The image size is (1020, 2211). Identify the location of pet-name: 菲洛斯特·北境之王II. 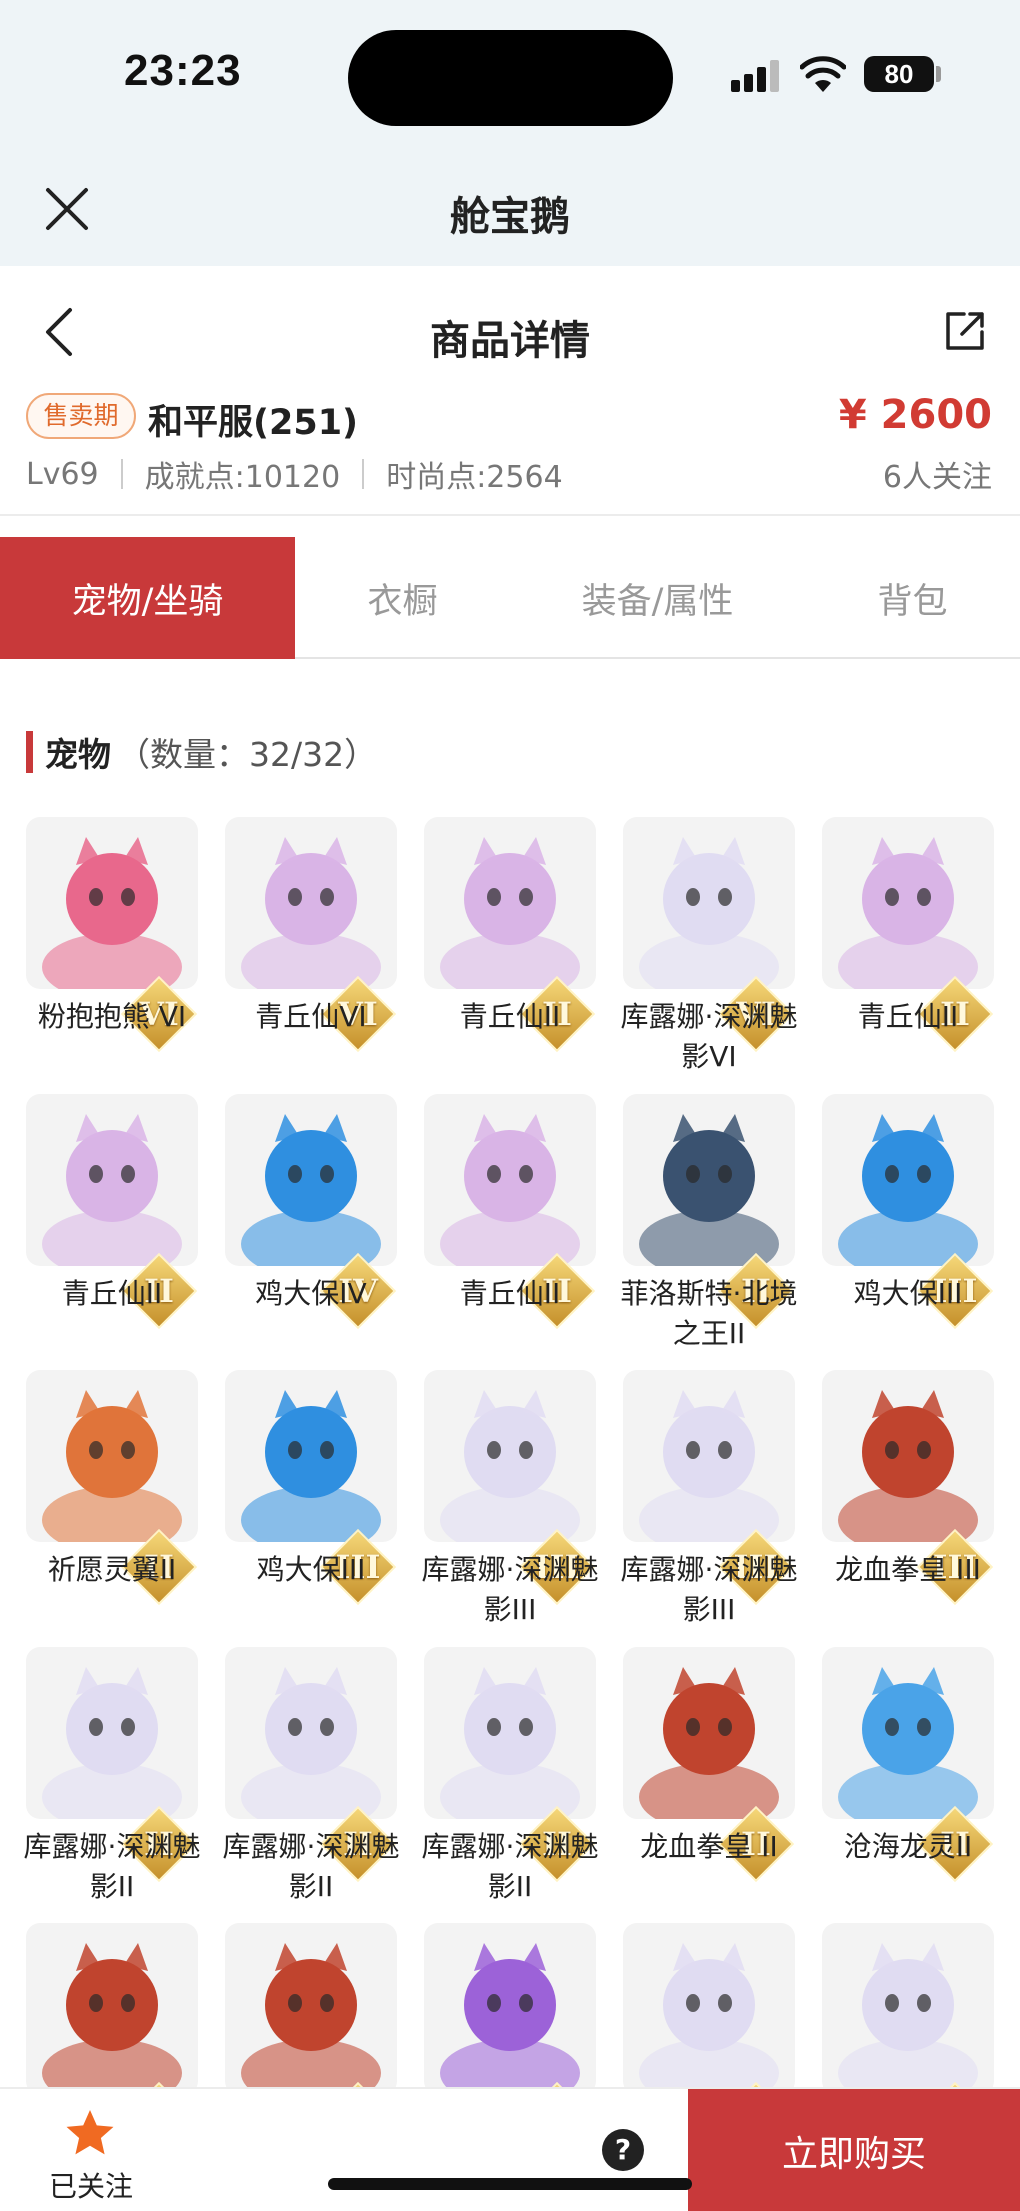
(709, 1313).